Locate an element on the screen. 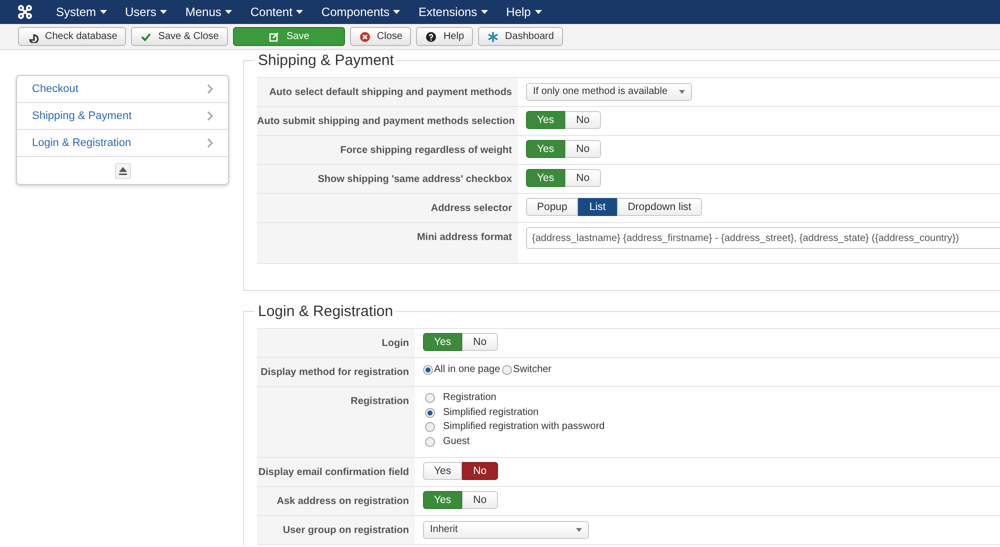 The height and width of the screenshot is (547, 1000). option-label: All in one page is located at coordinates (467, 370).